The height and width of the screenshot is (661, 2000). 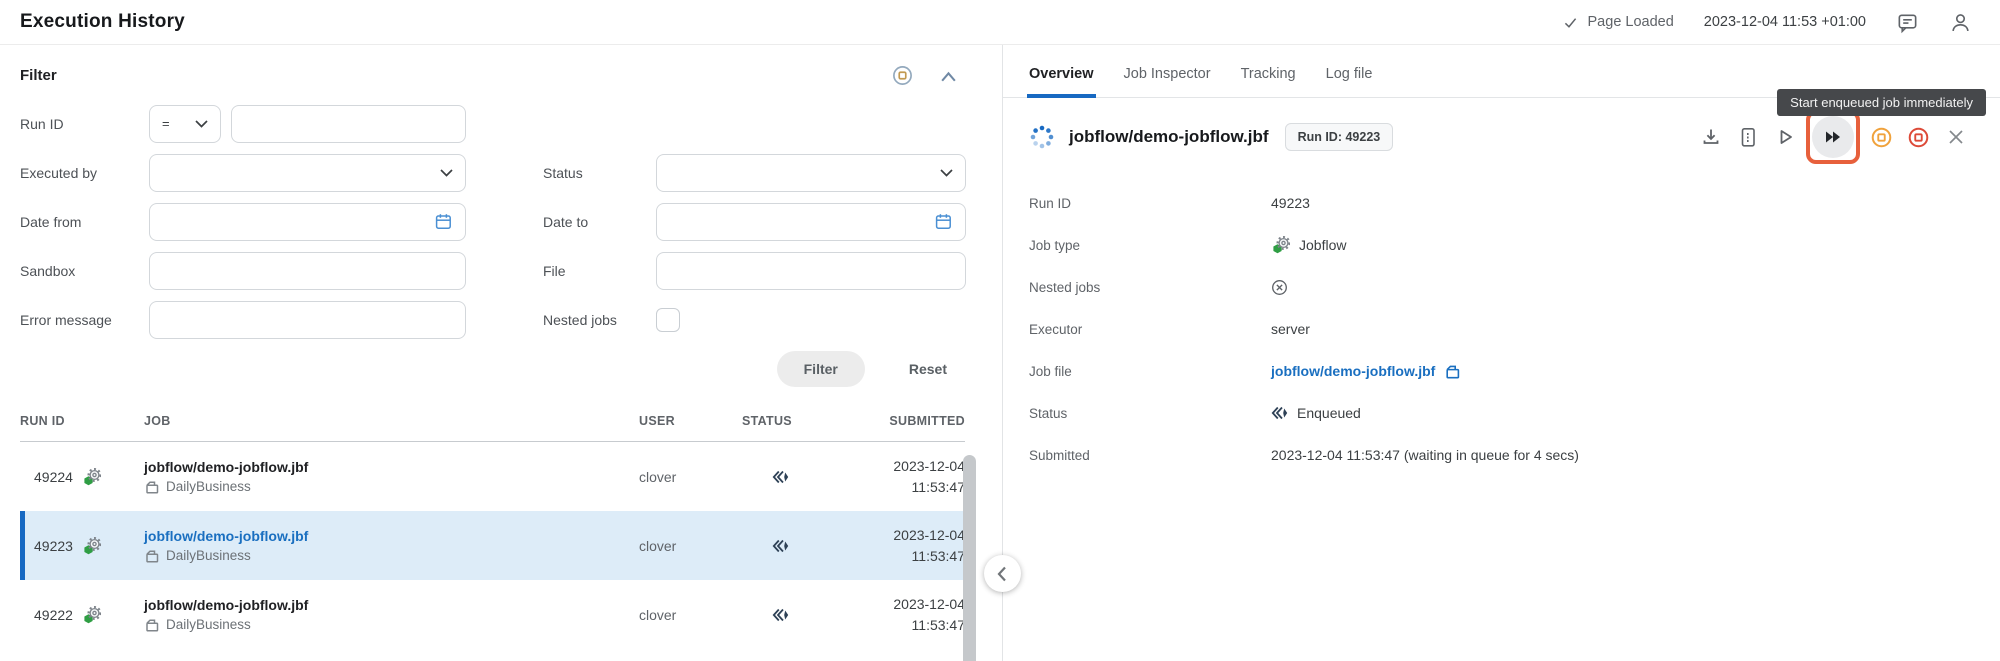 What do you see at coordinates (657, 421) in the screenshot?
I see `column-user: USER` at bounding box center [657, 421].